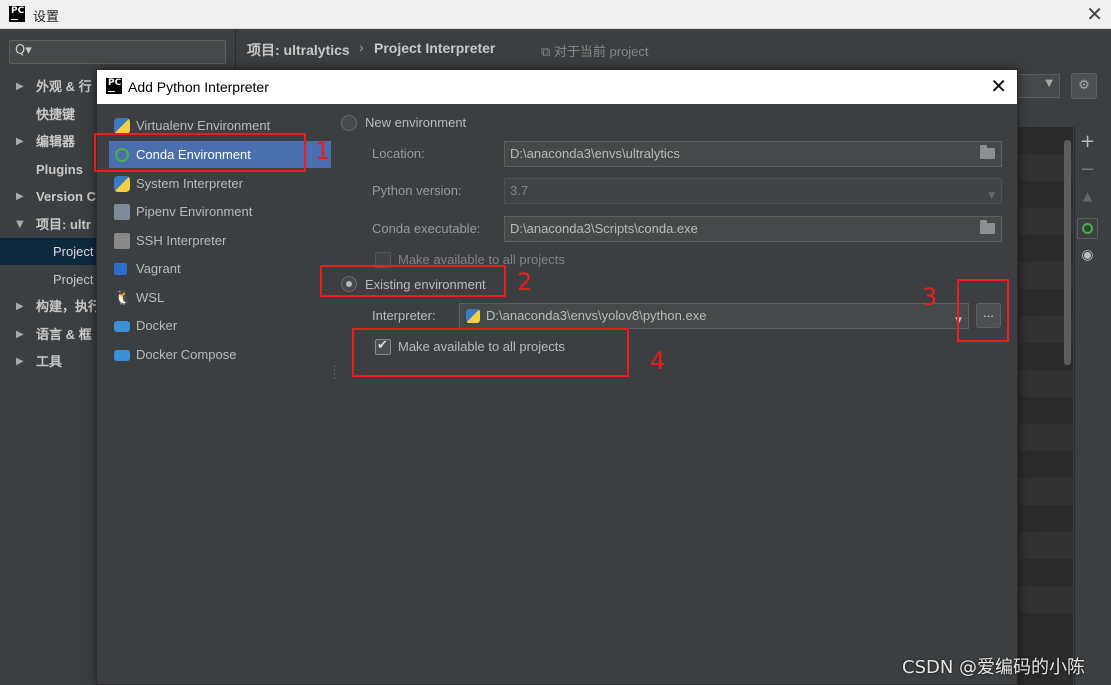  What do you see at coordinates (1087, 228) in the screenshot?
I see `conda-toggle-icon` at bounding box center [1087, 228].